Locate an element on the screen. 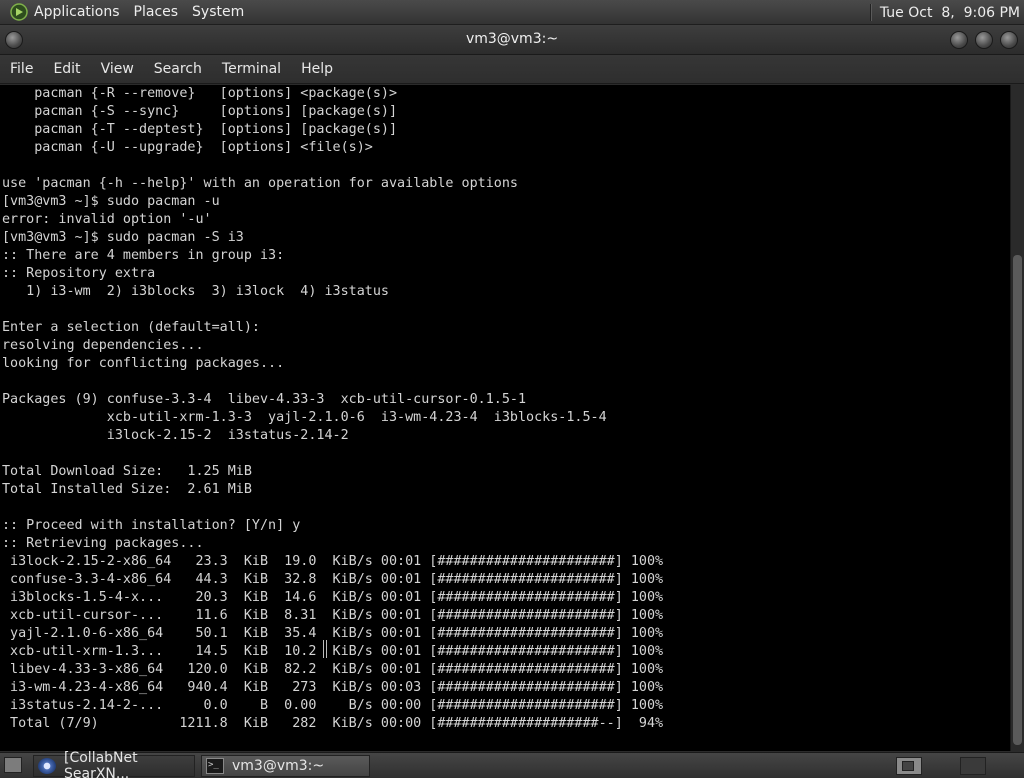  window-title: vm3@vm3:~ is located at coordinates (512, 39).